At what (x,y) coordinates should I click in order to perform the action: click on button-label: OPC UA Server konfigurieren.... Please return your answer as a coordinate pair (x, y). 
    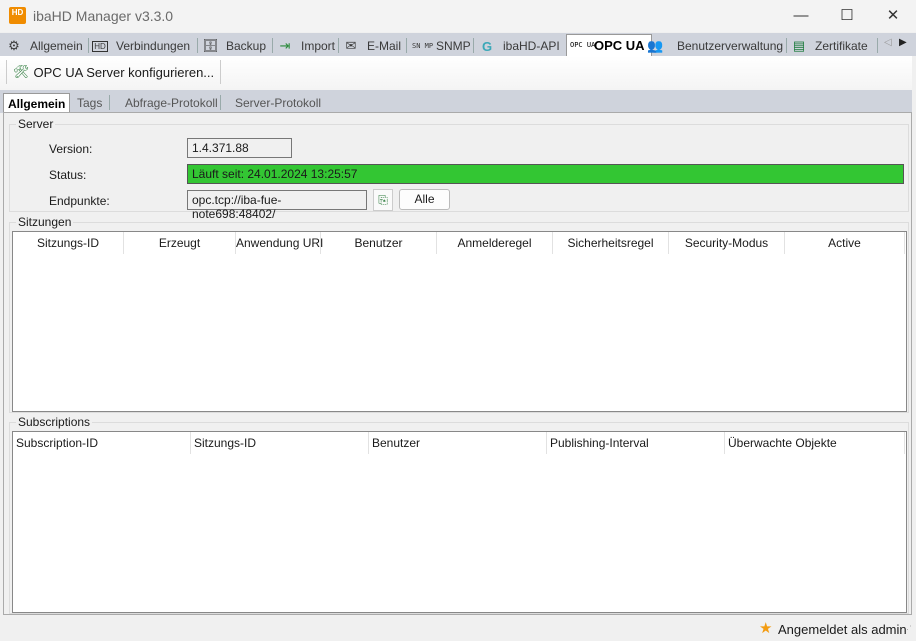
    Looking at the image, I should click on (124, 72).